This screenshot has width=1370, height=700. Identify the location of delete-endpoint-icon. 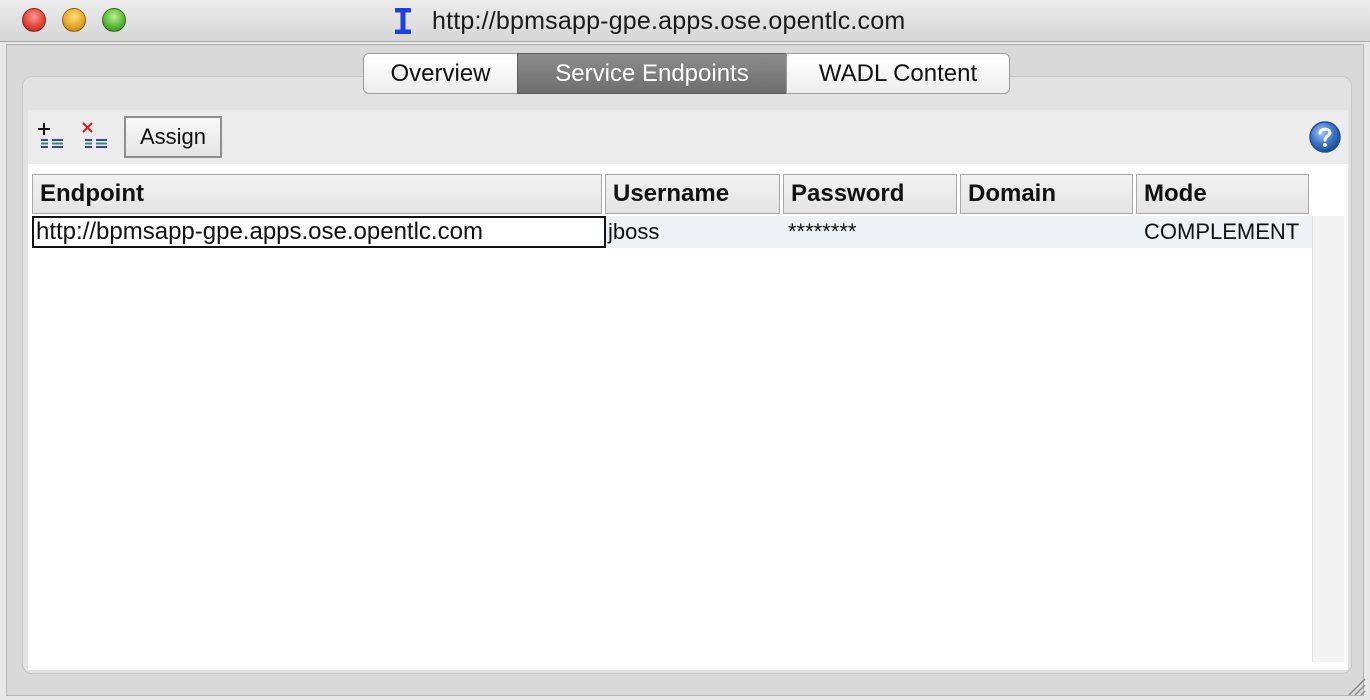
(96, 136).